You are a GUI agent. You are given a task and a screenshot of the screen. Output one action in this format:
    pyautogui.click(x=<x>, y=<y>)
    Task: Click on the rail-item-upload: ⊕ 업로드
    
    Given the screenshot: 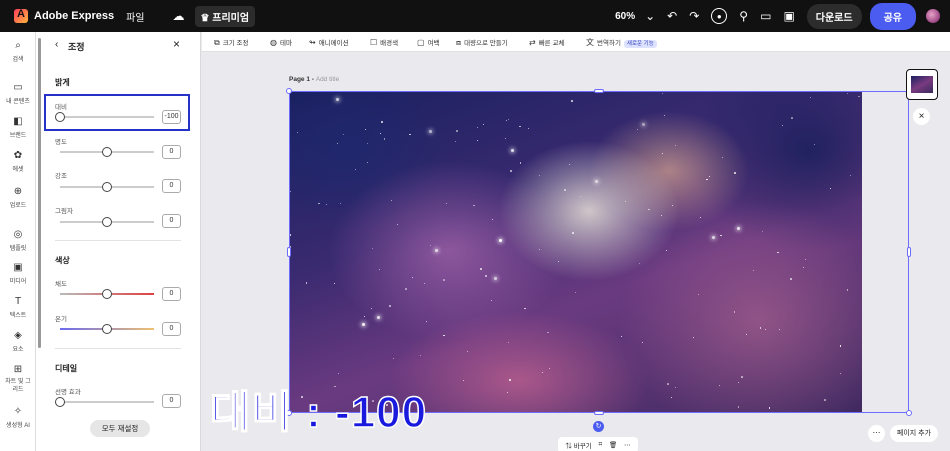 What is the action you would take?
    pyautogui.click(x=18, y=197)
    